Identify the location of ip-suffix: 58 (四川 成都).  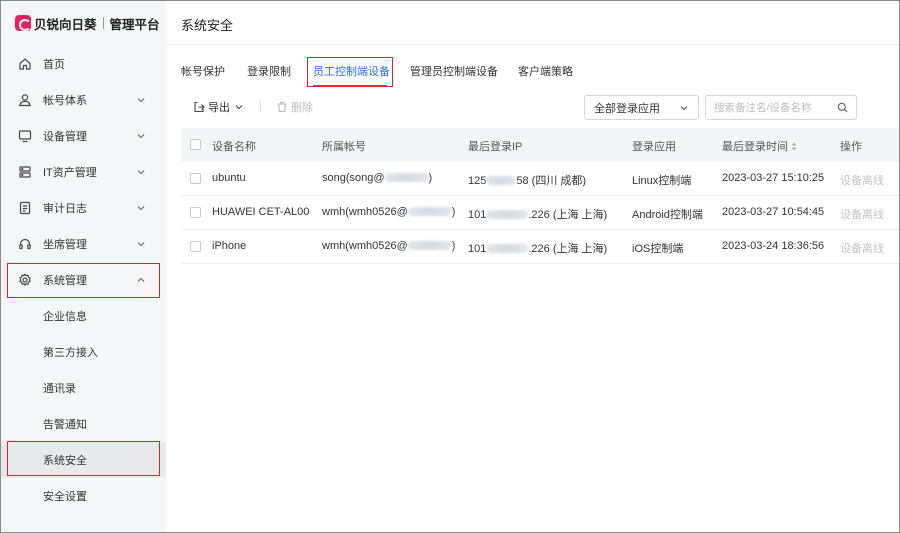
(551, 181).